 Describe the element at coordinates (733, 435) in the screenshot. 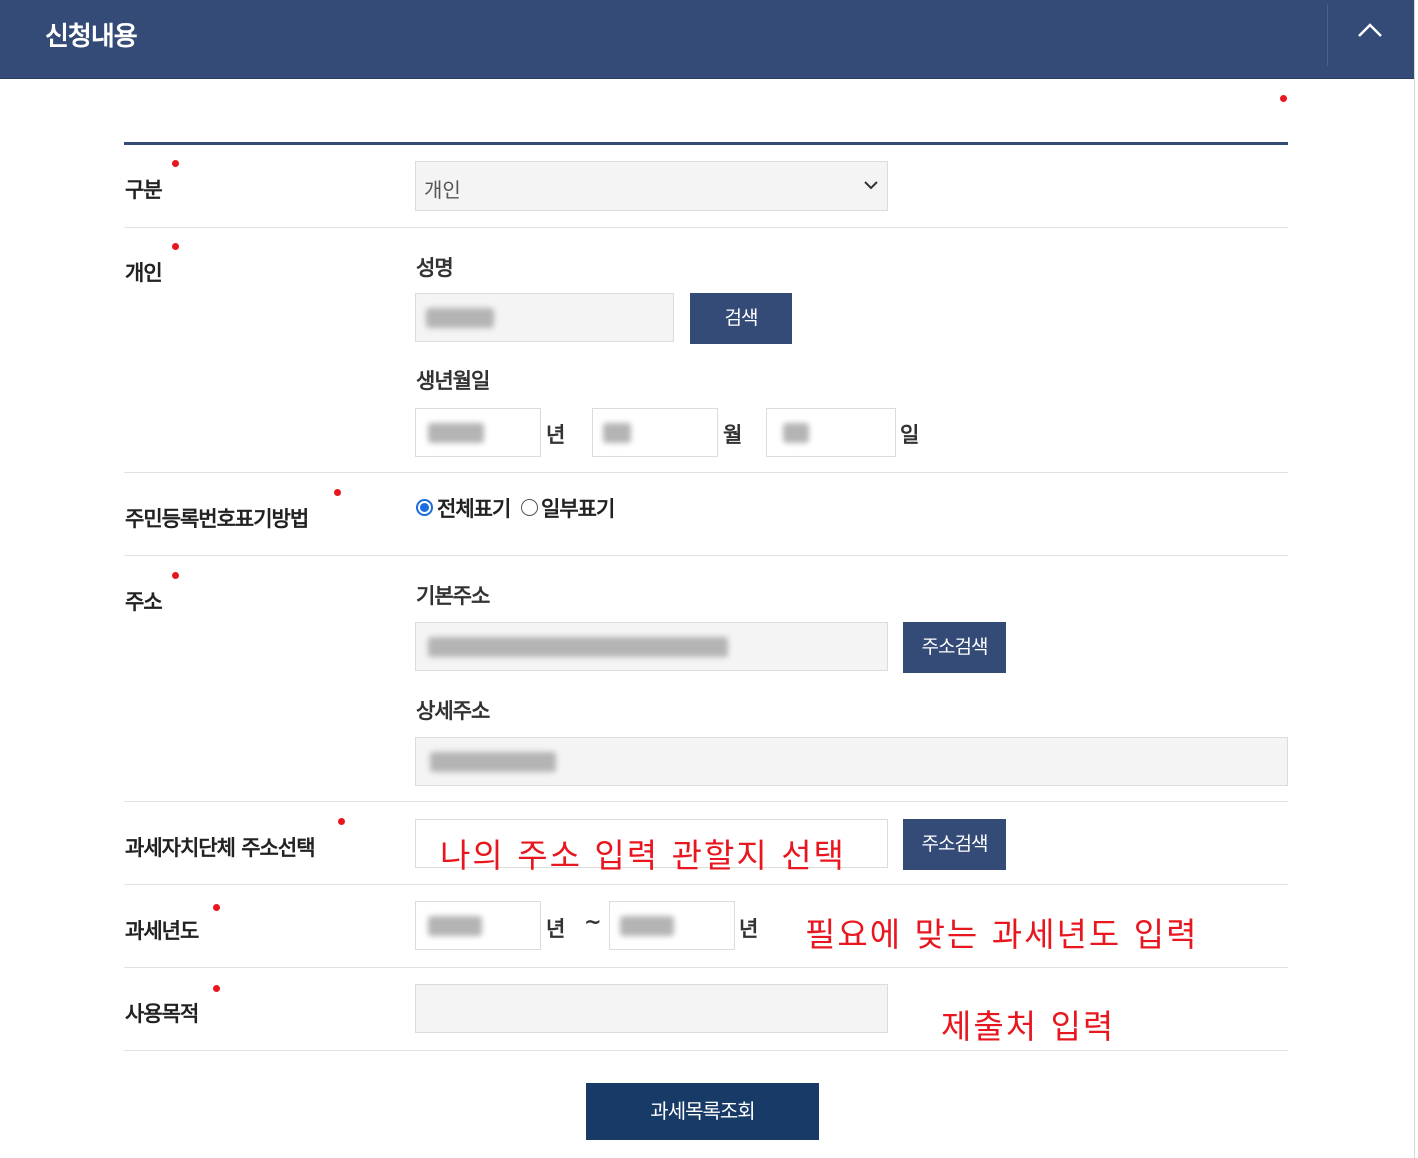

I see `birth-month-unit: 월` at that location.